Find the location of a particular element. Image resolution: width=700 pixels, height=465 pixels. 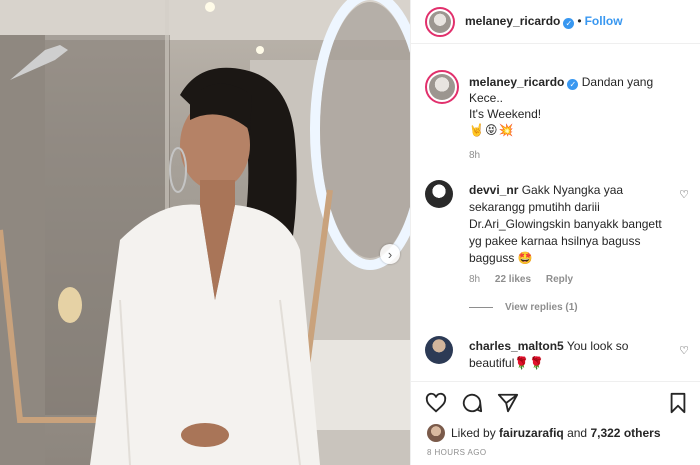

replies-divider is located at coordinates (481, 307).